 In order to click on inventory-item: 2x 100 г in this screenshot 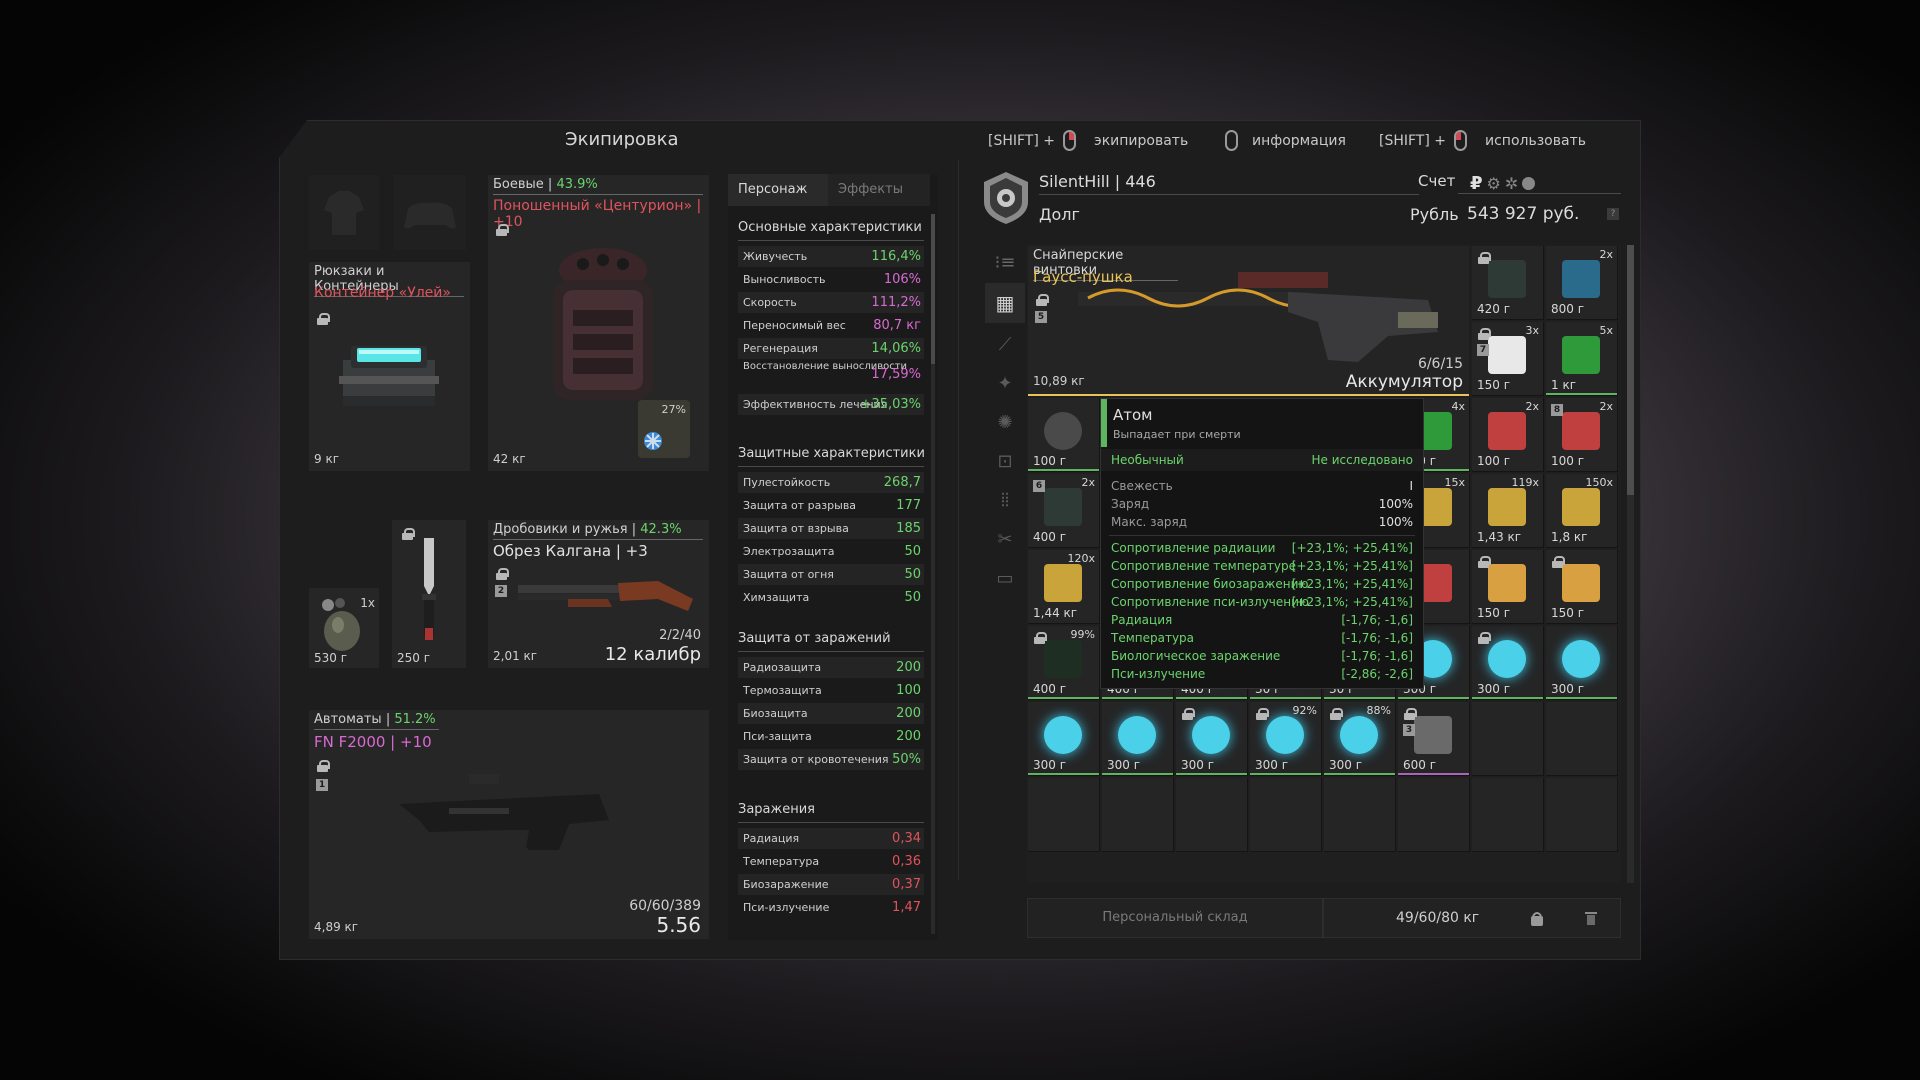, I will do `click(1508, 435)`.